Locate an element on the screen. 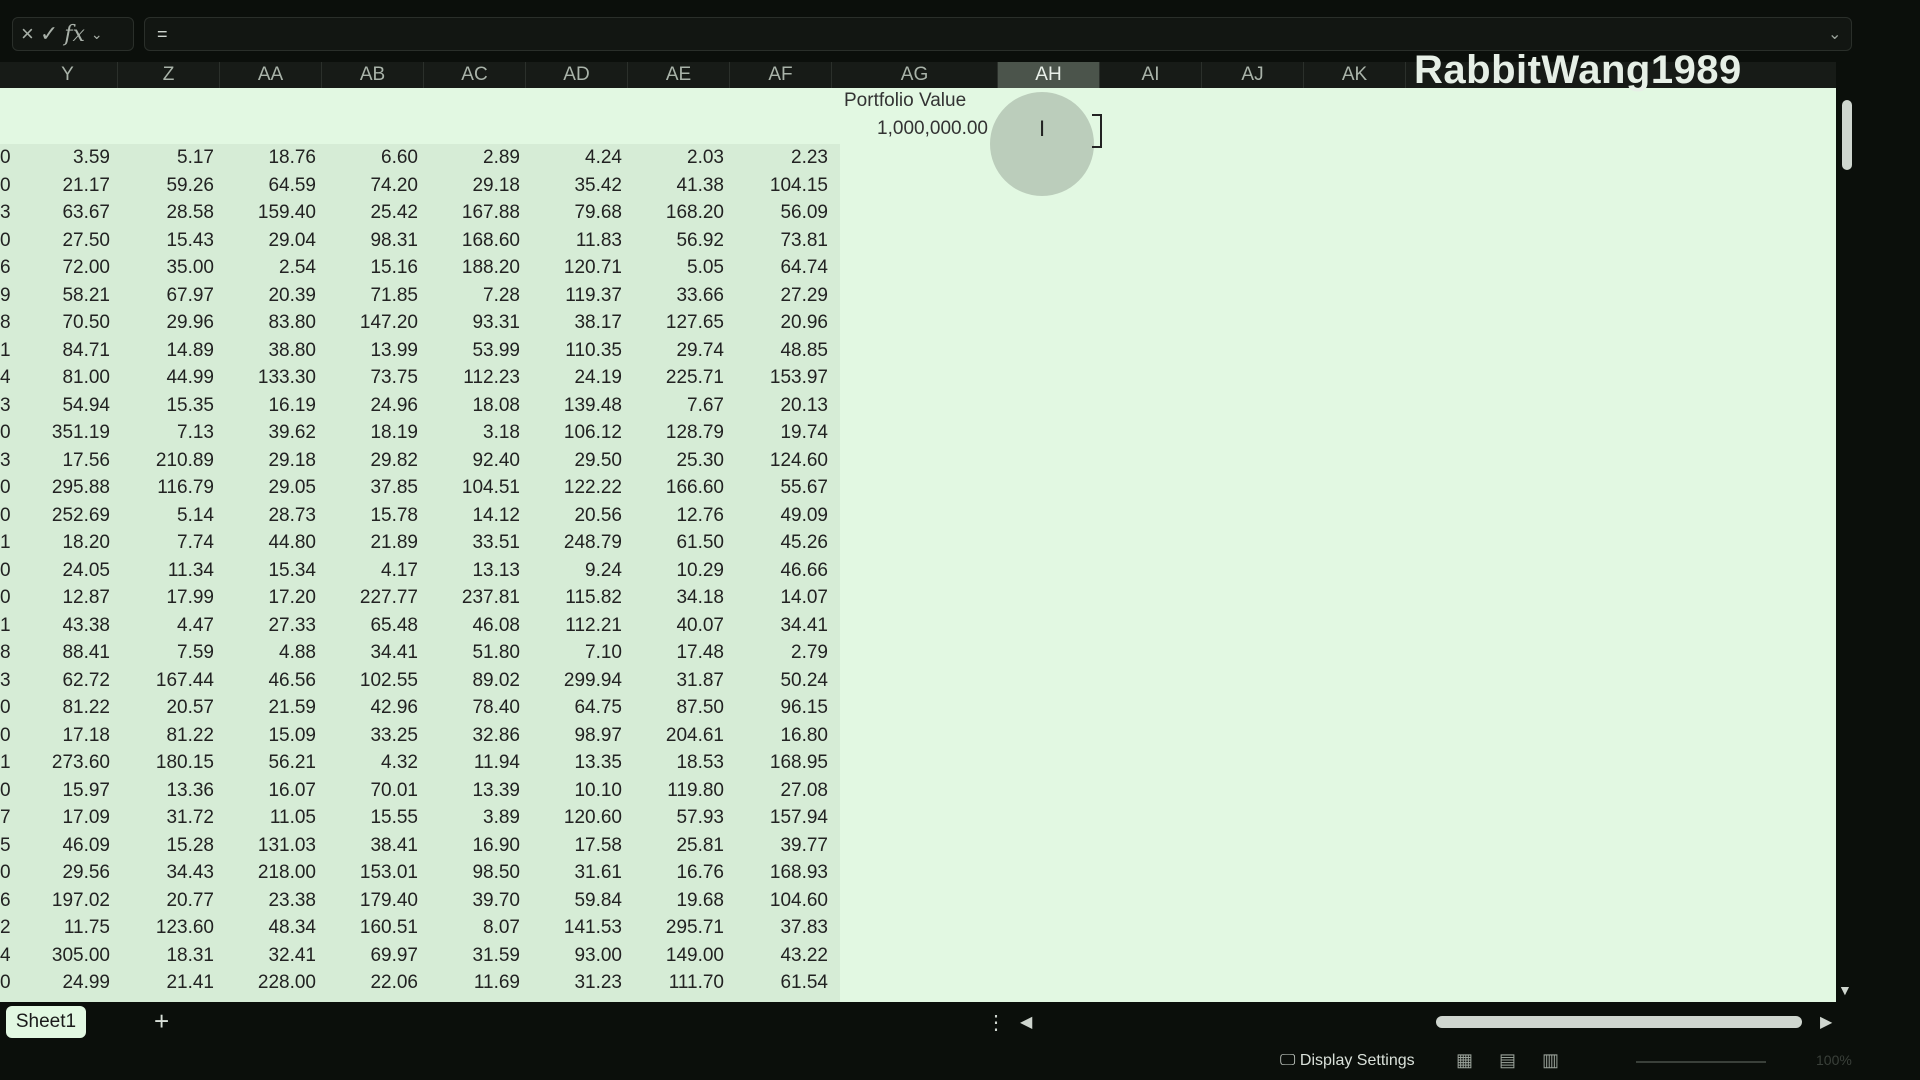 Image resolution: width=1920 pixels, height=1080 pixels. cell: 18.08 is located at coordinates (470, 405).